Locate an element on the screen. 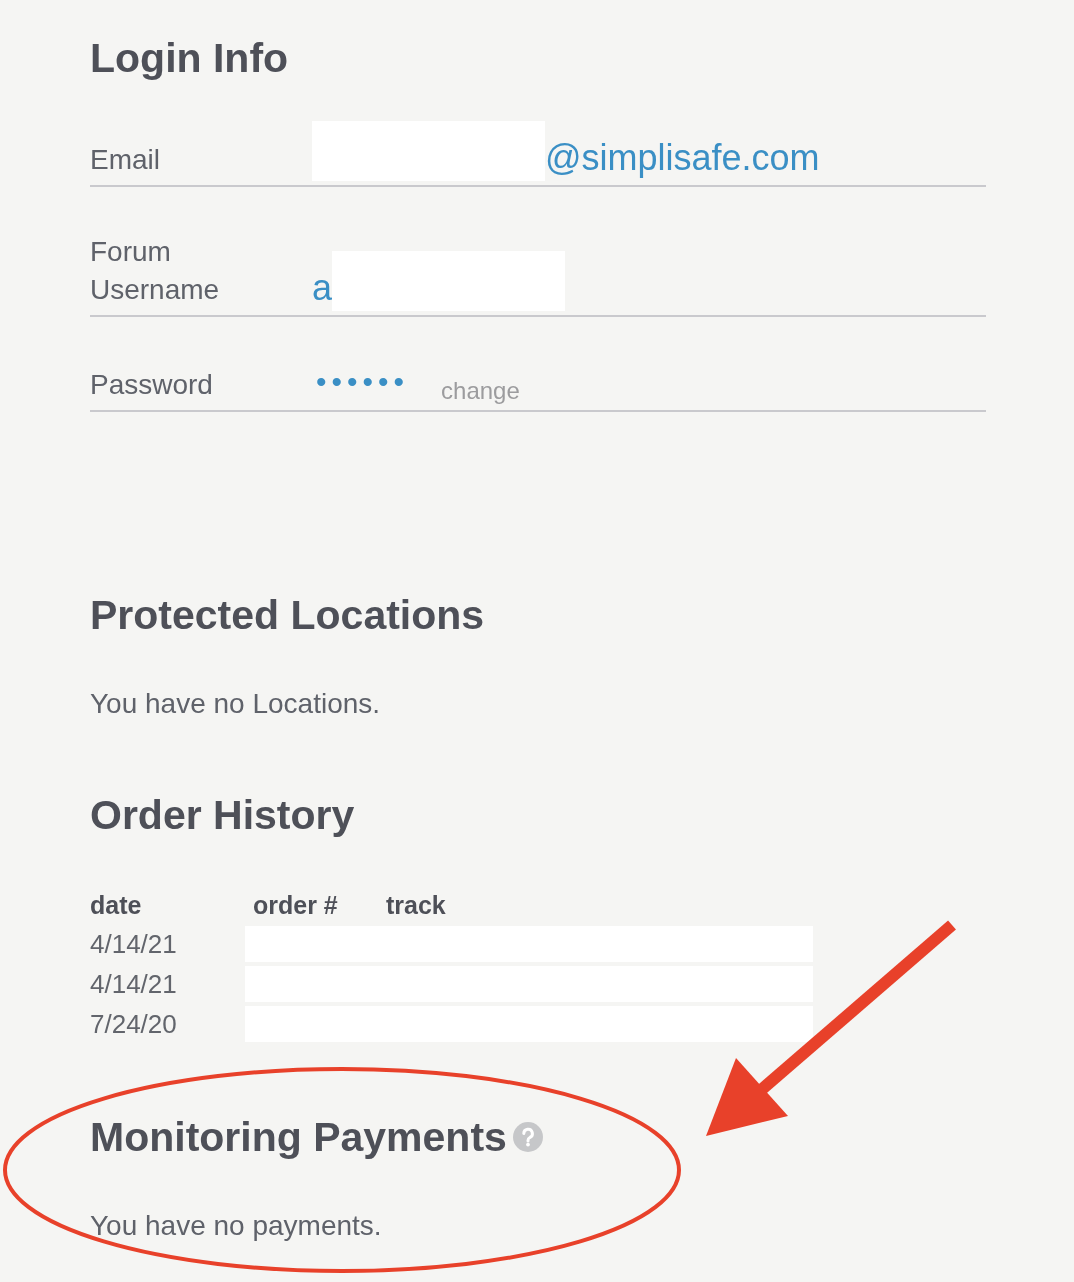  column-header: track is located at coordinates (416, 905).